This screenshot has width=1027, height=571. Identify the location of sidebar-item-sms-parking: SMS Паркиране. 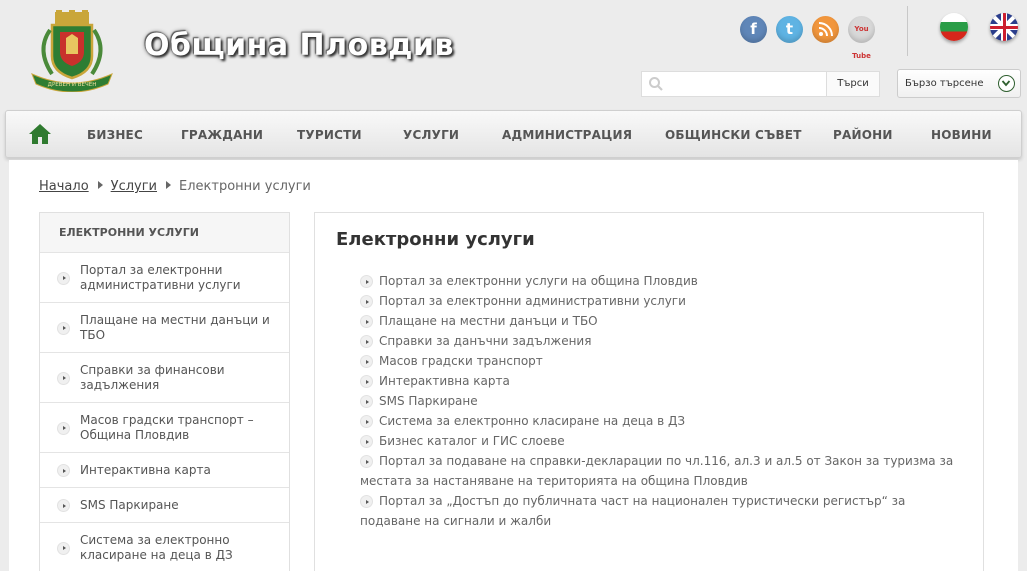
(164, 505).